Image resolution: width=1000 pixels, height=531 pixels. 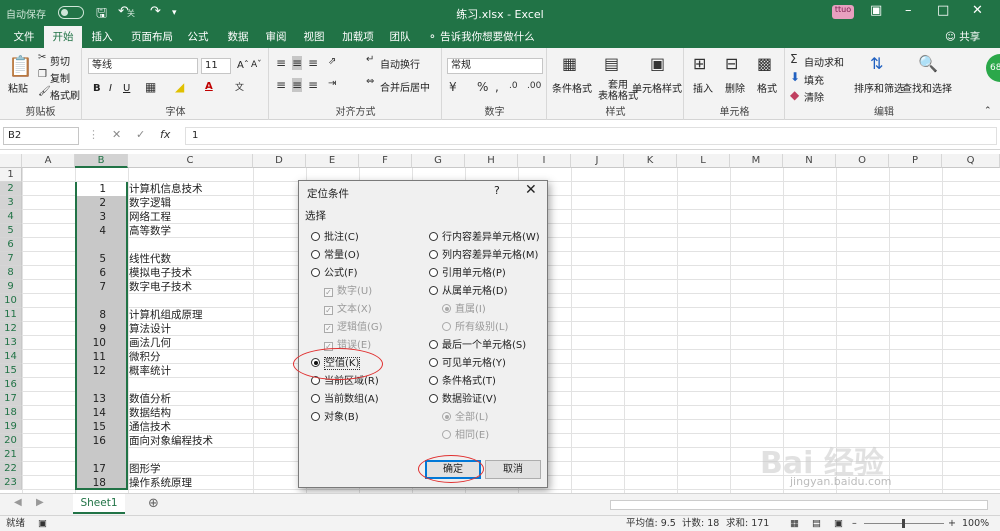 I want to click on option-data-validation: 数据验证(V), so click(x=463, y=399).